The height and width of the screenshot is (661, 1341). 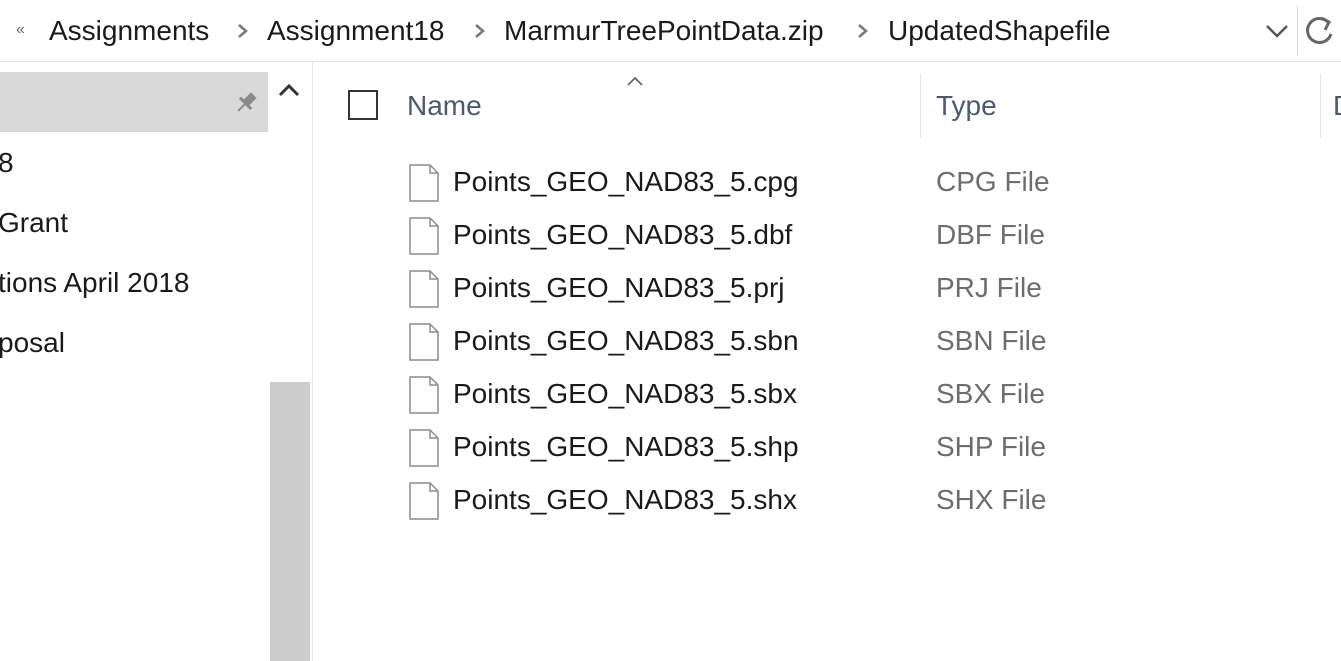 What do you see at coordinates (312, 361) in the screenshot?
I see `pane-divider` at bounding box center [312, 361].